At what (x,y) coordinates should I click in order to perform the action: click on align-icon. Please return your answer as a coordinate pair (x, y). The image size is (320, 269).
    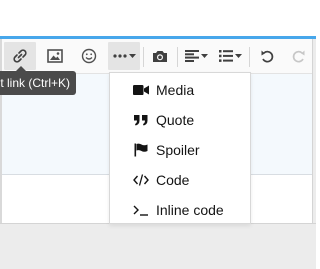
    Looking at the image, I should click on (191, 56).